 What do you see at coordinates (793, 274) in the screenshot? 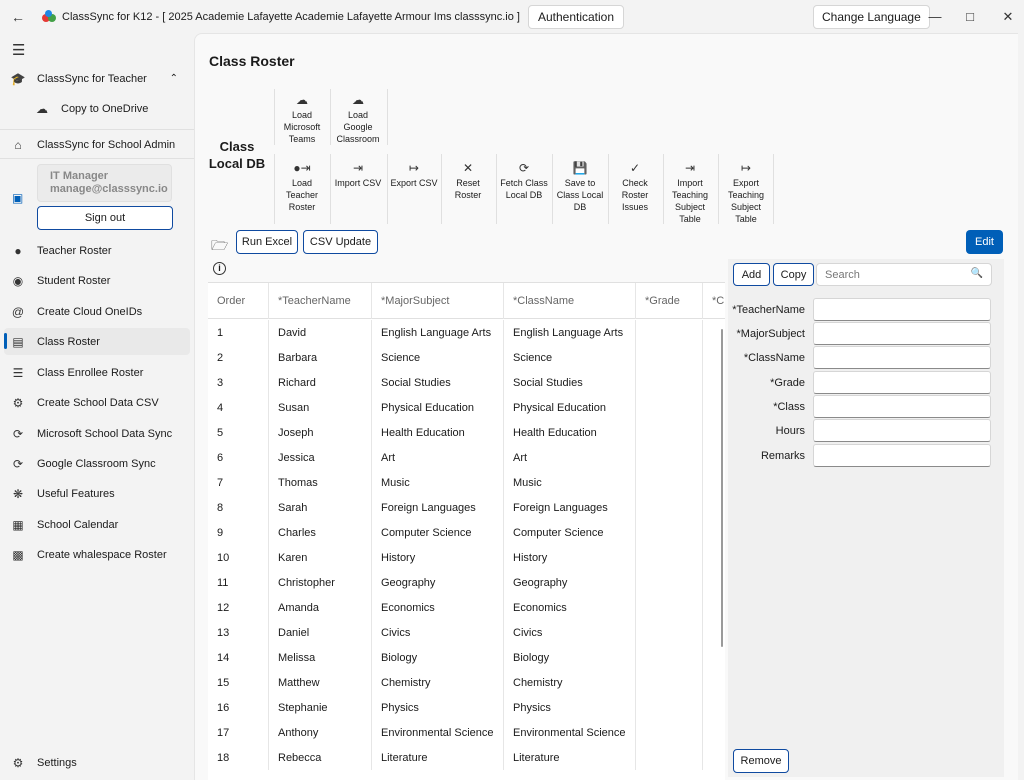
I see `copy-button: Copy` at bounding box center [793, 274].